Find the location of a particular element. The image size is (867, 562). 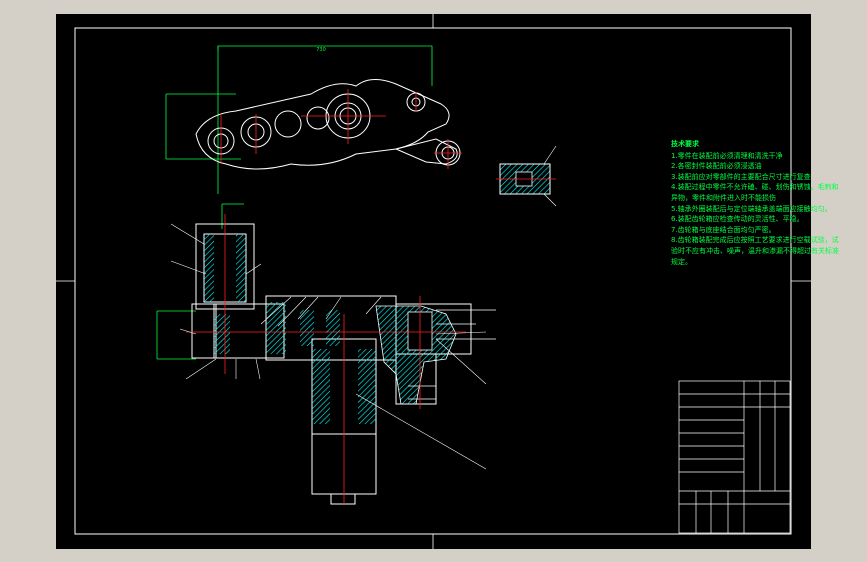

dimension-label: 730 is located at coordinates (321, 50).